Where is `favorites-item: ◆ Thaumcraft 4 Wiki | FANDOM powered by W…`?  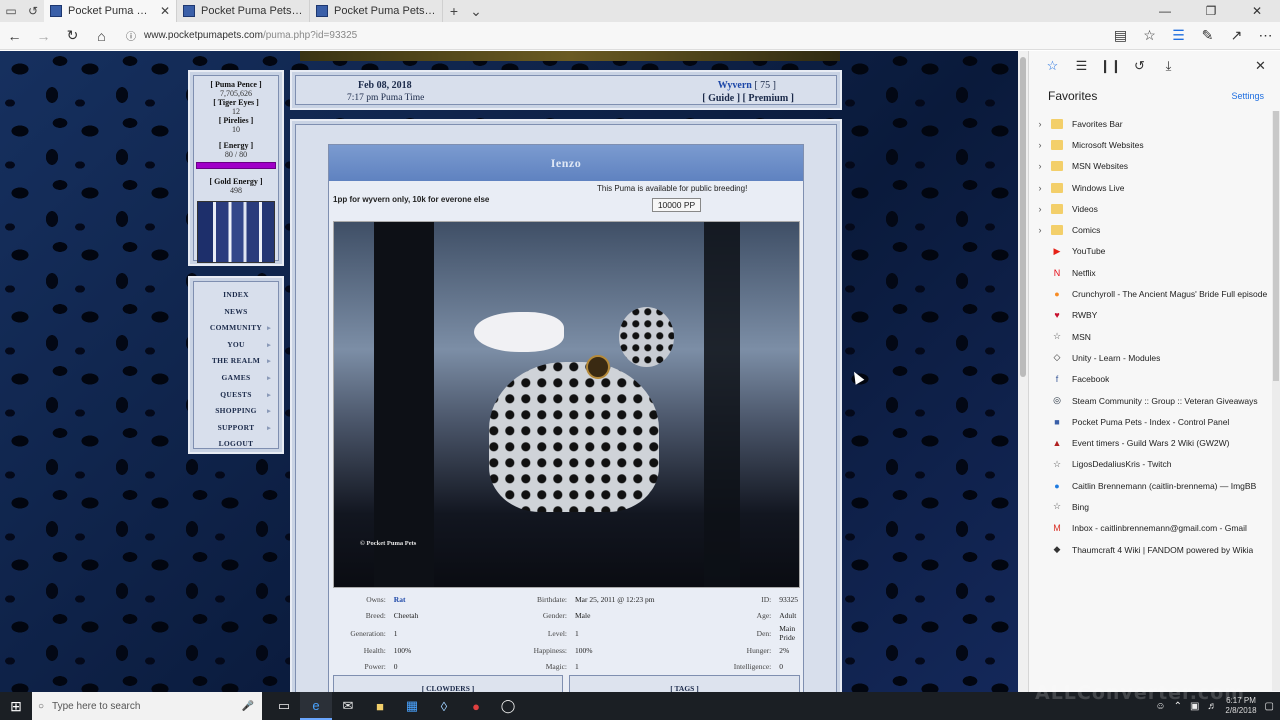
favorites-item: ◆ Thaumcraft 4 Wiki | FANDOM powered by W… is located at coordinates (1154, 549).